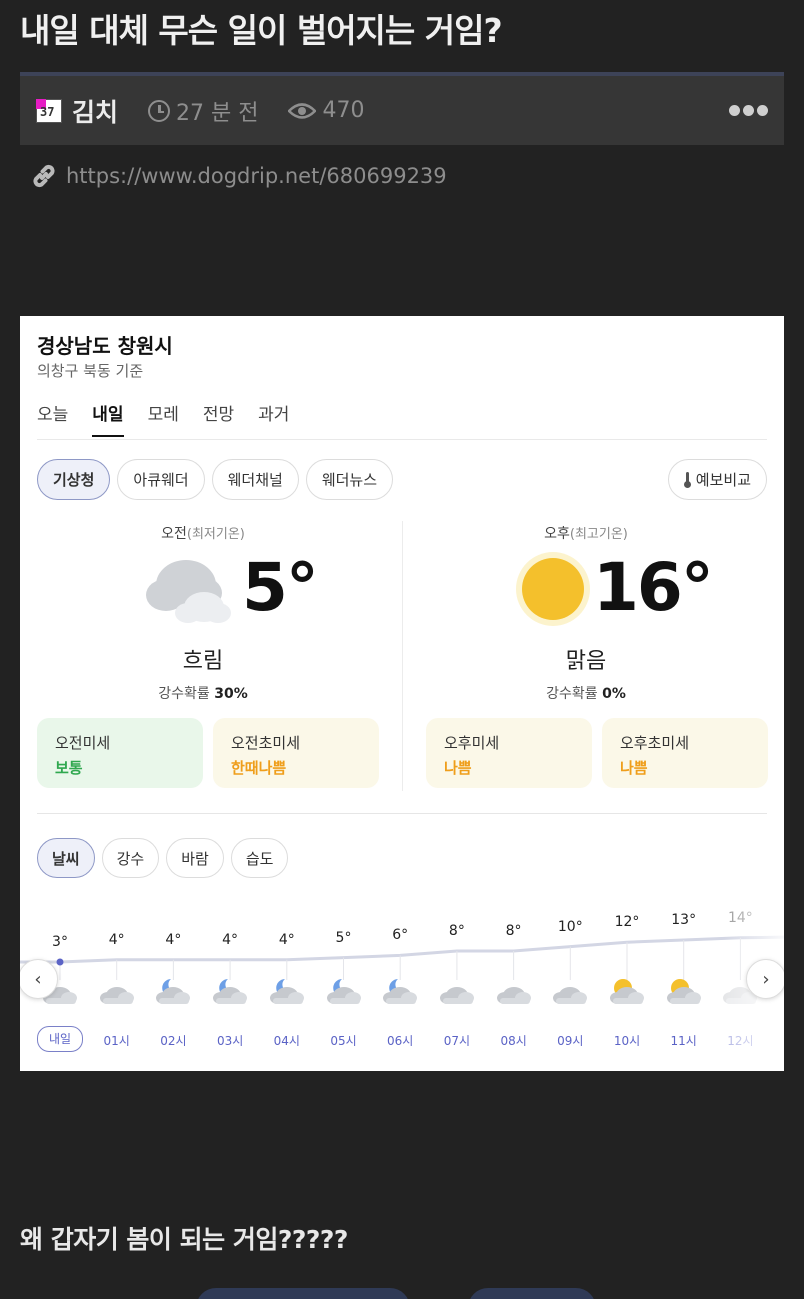 This screenshot has width=804, height=1299. I want to click on hourly-time: 10시, so click(627, 1041).